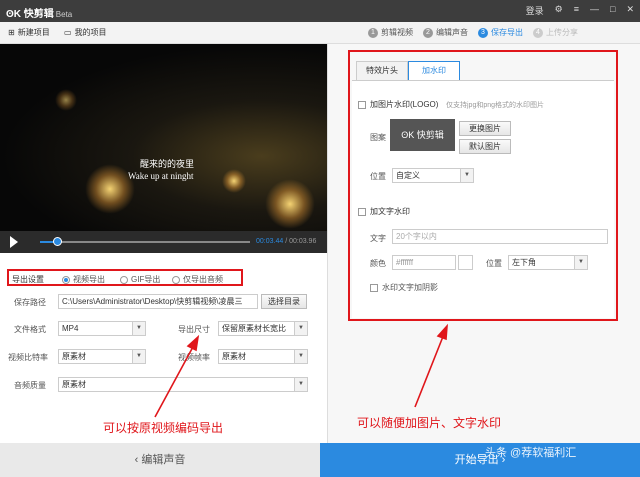  Describe the element at coordinates (429, 370) in the screenshot. I see `arrow-right` at that location.